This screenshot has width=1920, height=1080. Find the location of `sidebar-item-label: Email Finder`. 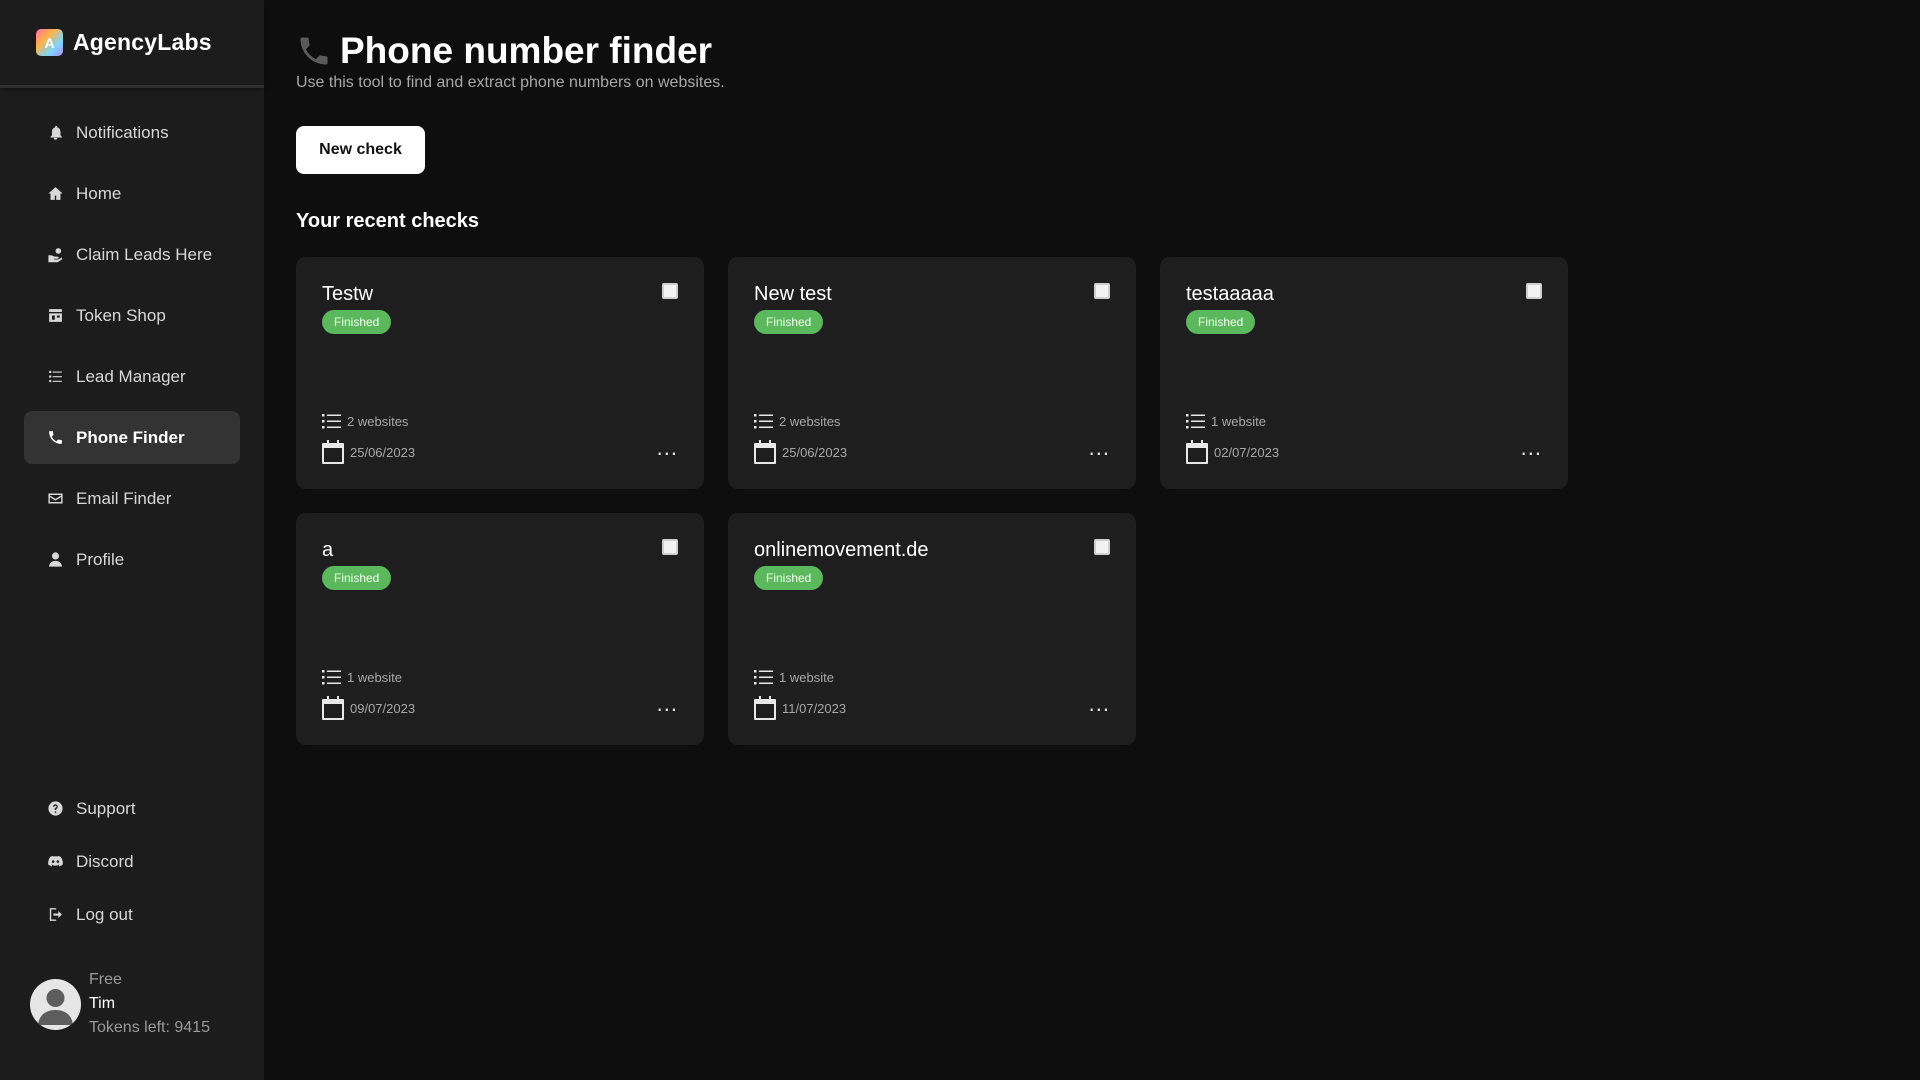

sidebar-item-label: Email Finder is located at coordinates (124, 498).